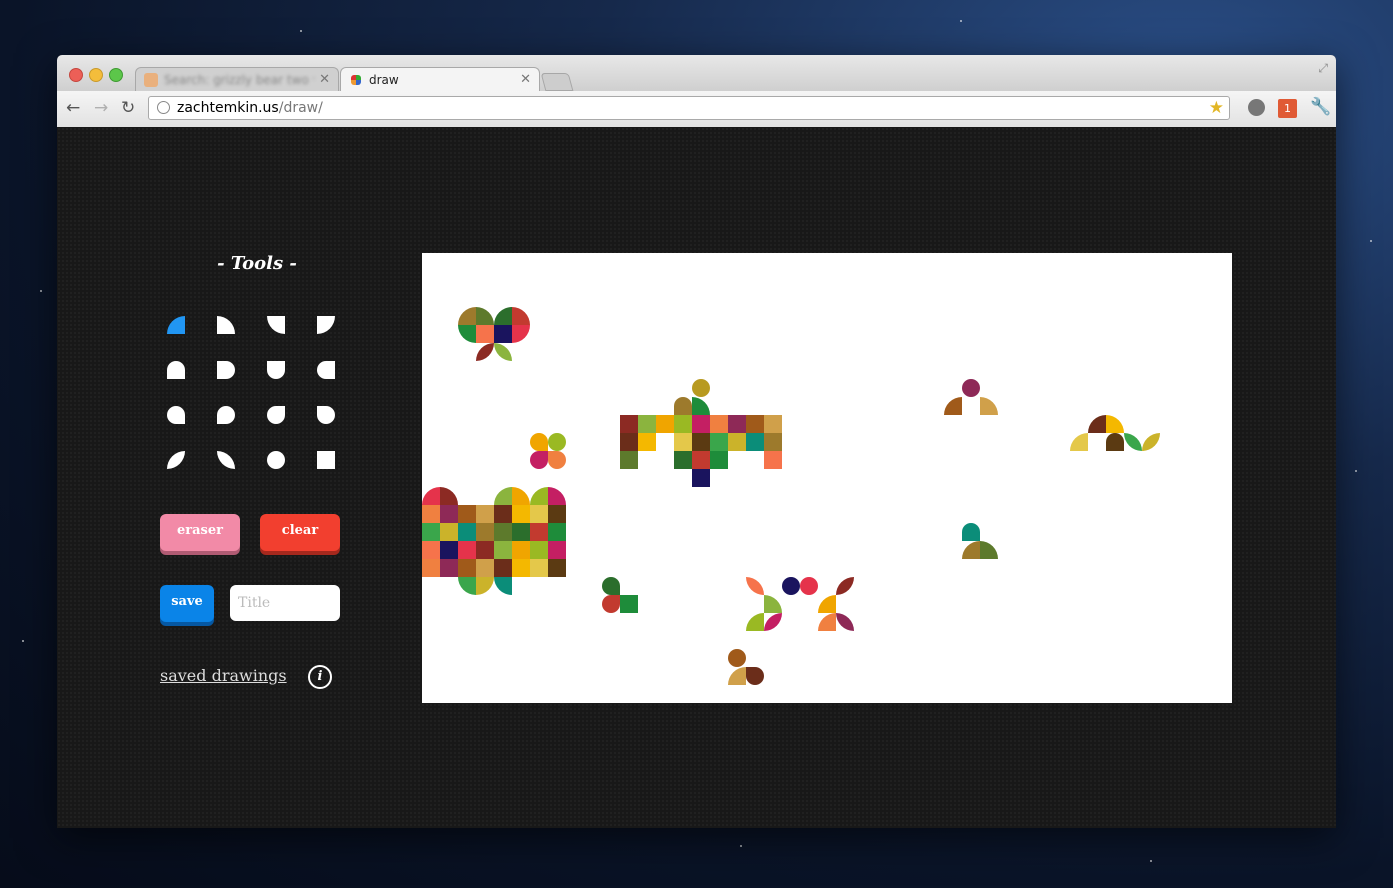 Image resolution: width=1393 pixels, height=888 pixels. I want to click on title-input, so click(285, 603).